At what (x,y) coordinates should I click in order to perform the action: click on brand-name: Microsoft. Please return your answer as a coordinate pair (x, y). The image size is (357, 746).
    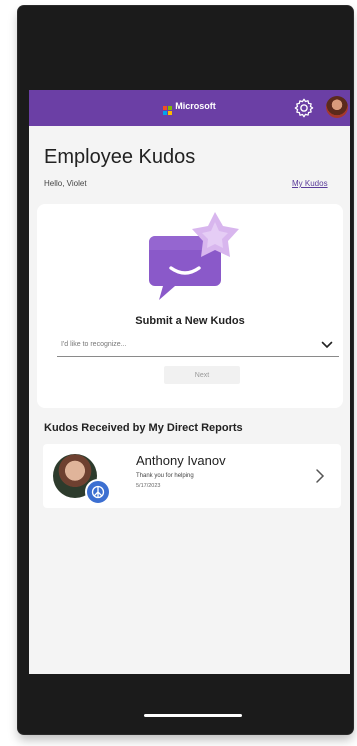
    Looking at the image, I should click on (195, 106).